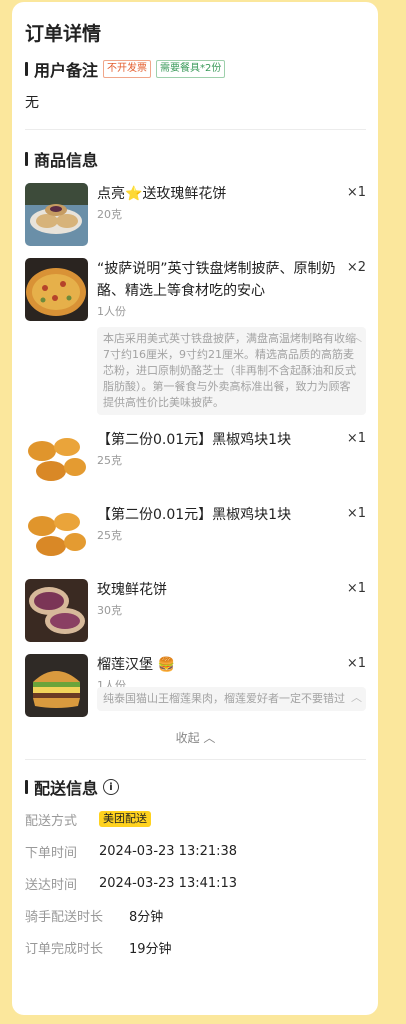 This screenshot has height=1024, width=406. What do you see at coordinates (109, 214) in the screenshot?
I see `product-spec: 20克` at bounding box center [109, 214].